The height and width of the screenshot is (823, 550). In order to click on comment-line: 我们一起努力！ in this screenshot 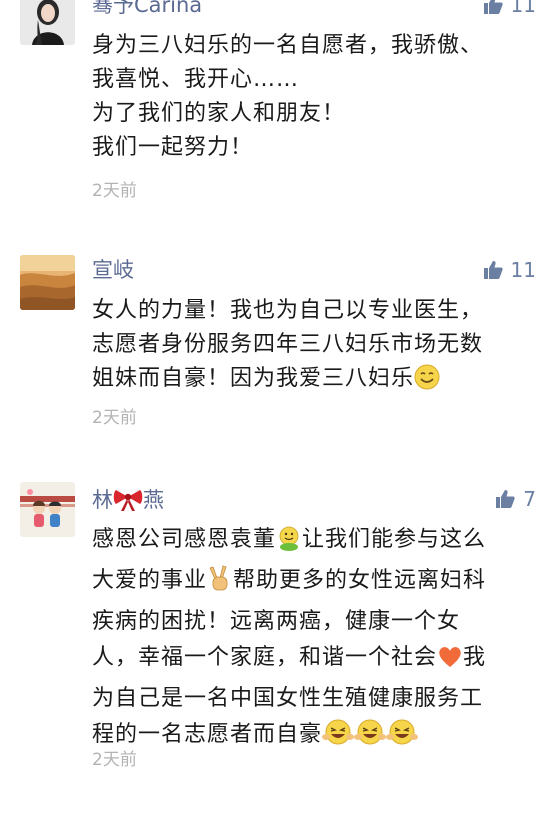, I will do `click(173, 147)`.